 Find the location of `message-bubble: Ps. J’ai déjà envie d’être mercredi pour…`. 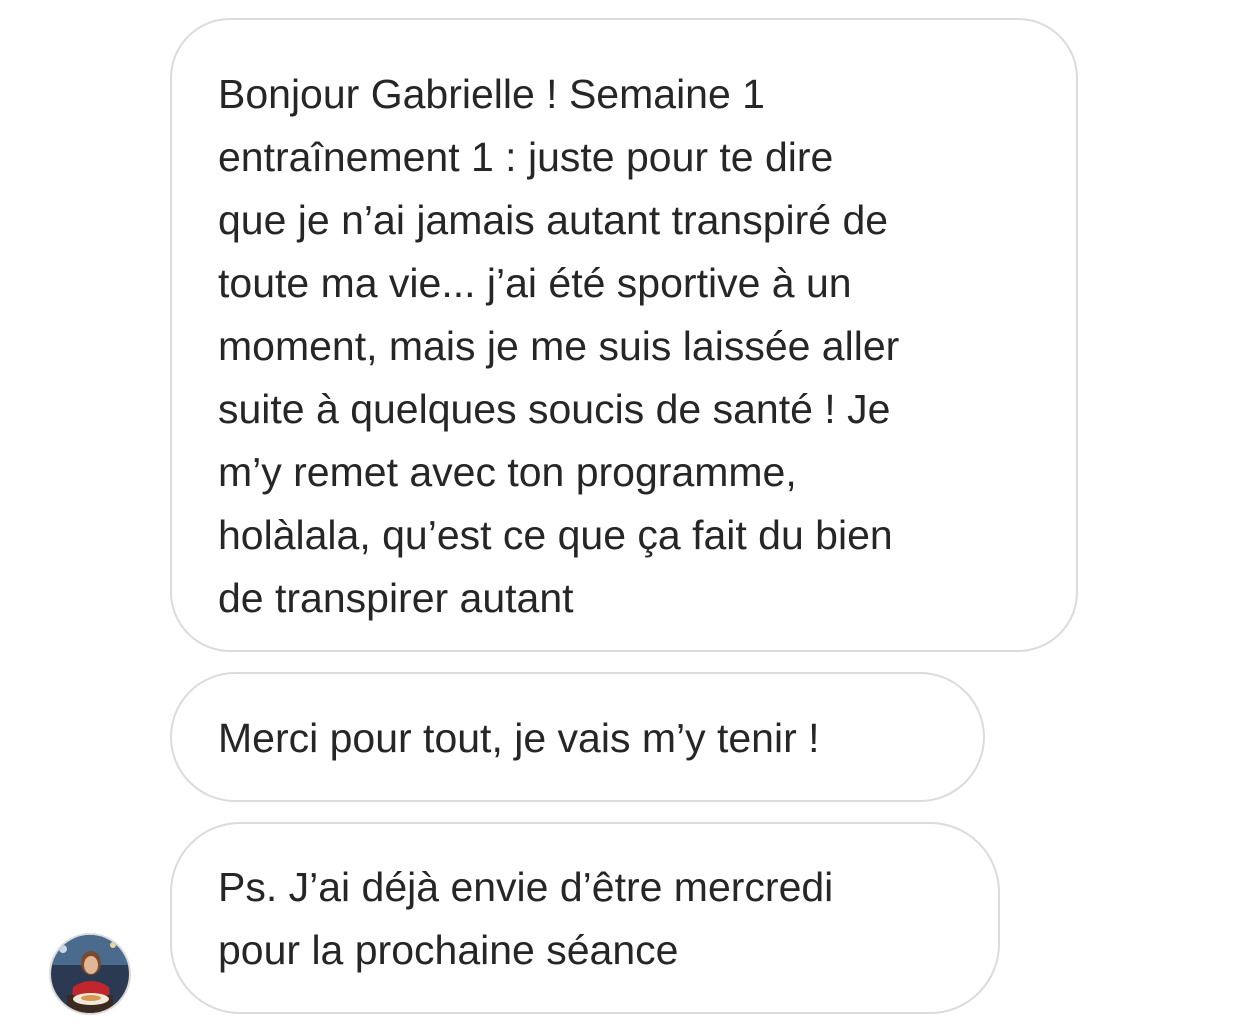

message-bubble: Ps. J’ai déjà envie d’être mercredi pour… is located at coordinates (585, 918).